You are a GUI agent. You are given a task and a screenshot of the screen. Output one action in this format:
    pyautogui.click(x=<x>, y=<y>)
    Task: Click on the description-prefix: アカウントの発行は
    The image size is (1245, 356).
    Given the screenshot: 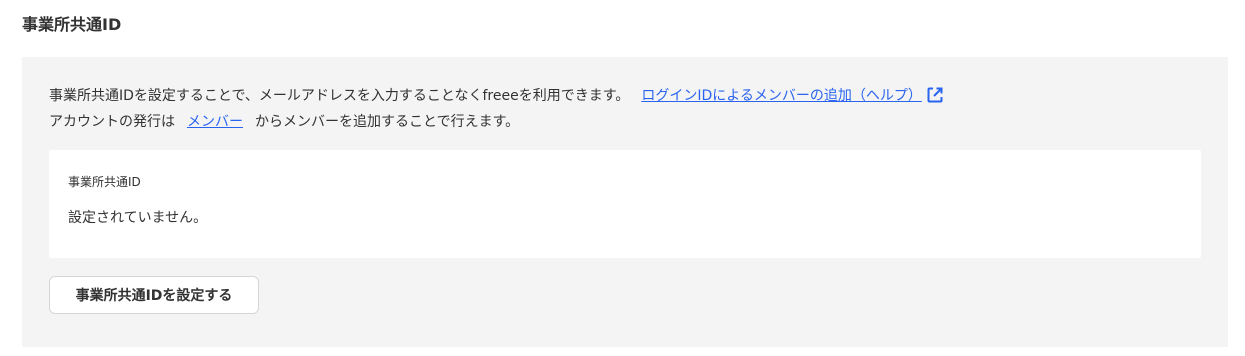 What is the action you would take?
    pyautogui.click(x=112, y=122)
    